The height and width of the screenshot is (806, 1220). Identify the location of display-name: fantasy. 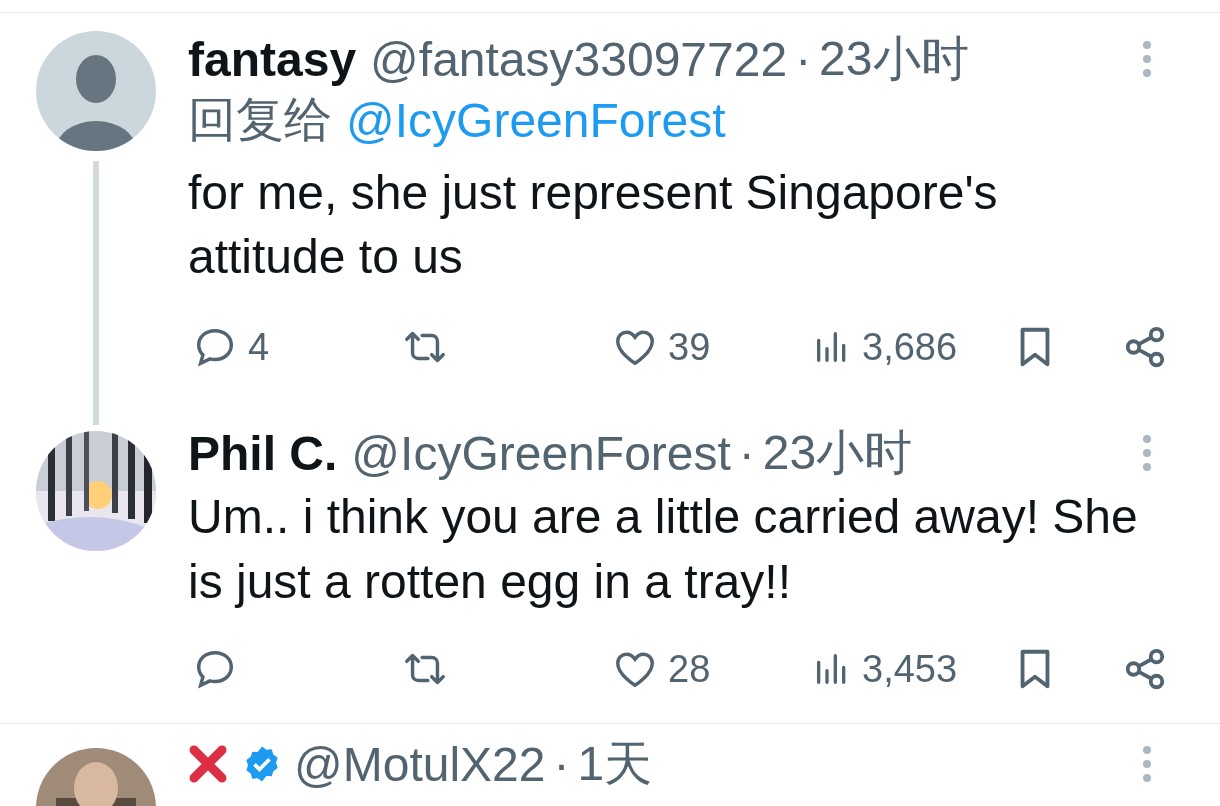
(272, 59).